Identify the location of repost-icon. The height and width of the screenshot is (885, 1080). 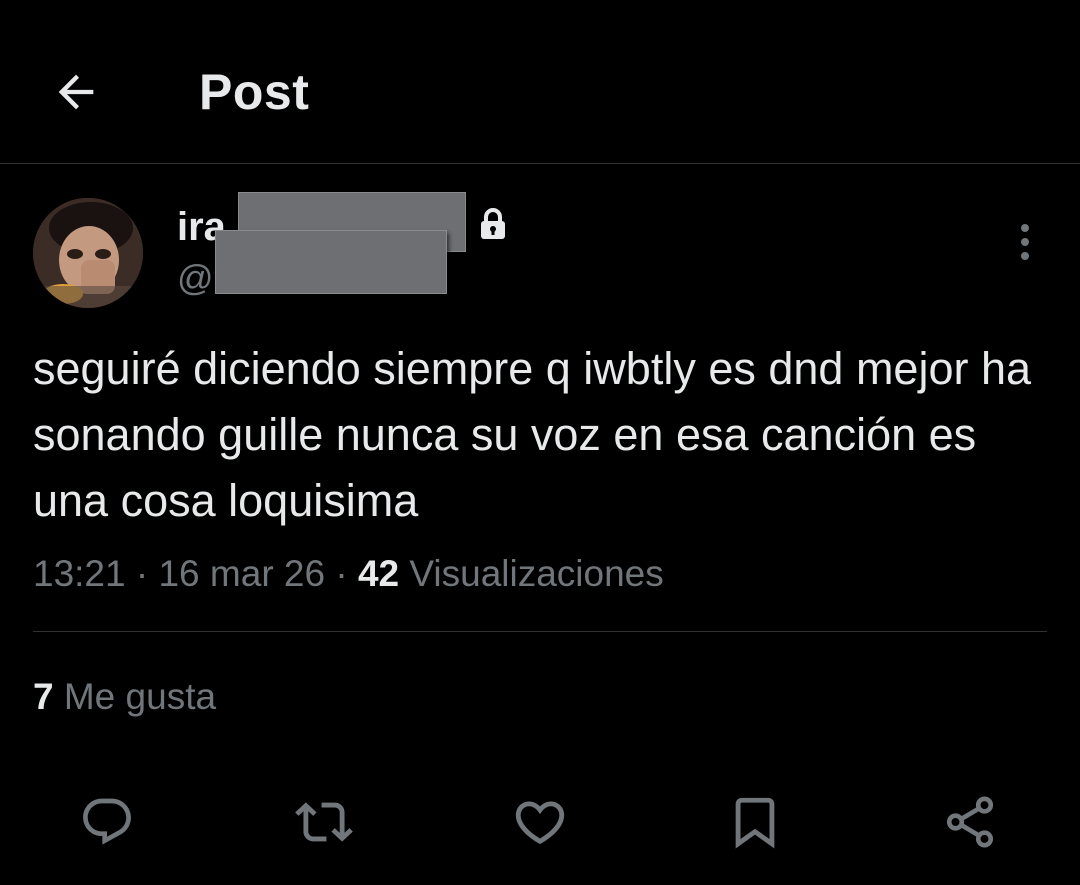
(324, 822).